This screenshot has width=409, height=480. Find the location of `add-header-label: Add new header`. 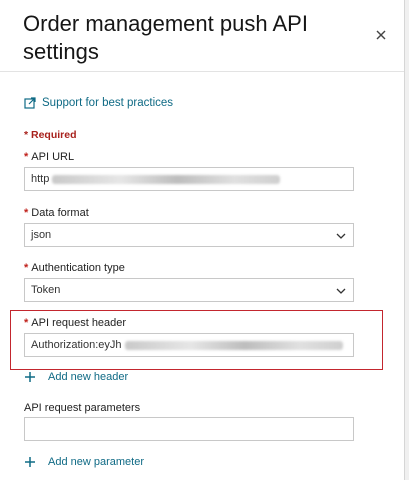

add-header-label: Add new header is located at coordinates (88, 377).